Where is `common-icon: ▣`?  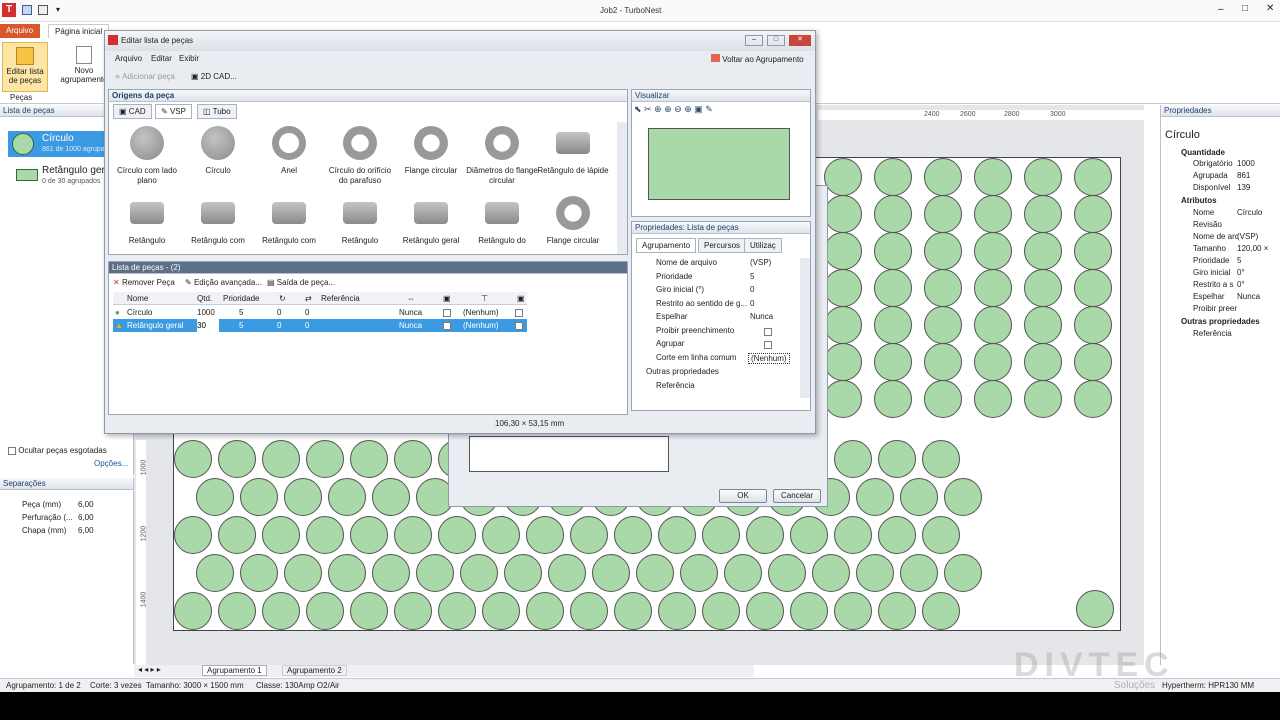 common-icon: ▣ is located at coordinates (521, 298).